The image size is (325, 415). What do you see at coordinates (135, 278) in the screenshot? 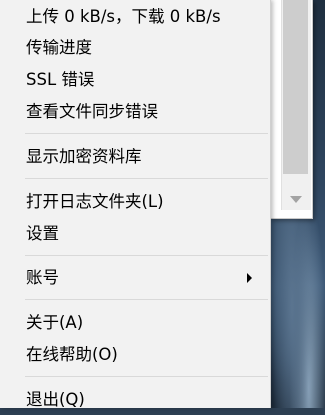
I see `menu-item-account: 账号` at bounding box center [135, 278].